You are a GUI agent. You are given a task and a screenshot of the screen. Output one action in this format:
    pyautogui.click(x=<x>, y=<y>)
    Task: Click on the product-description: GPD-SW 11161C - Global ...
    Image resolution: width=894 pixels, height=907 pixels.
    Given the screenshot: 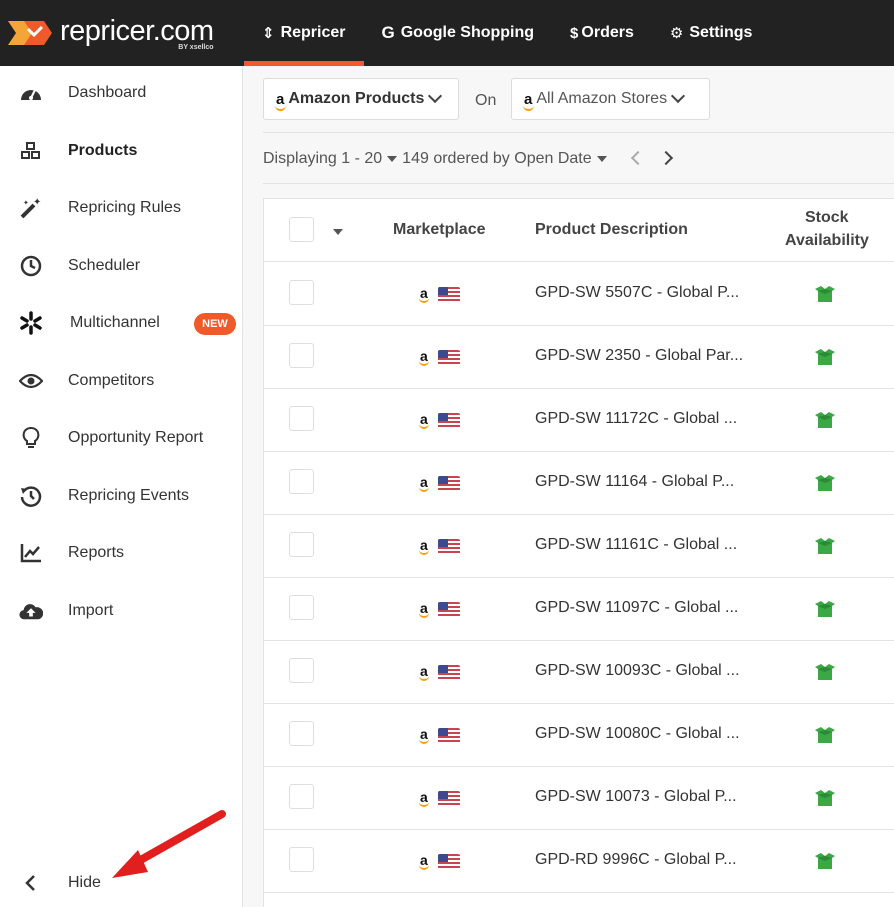 What is the action you would take?
    pyautogui.click(x=636, y=545)
    